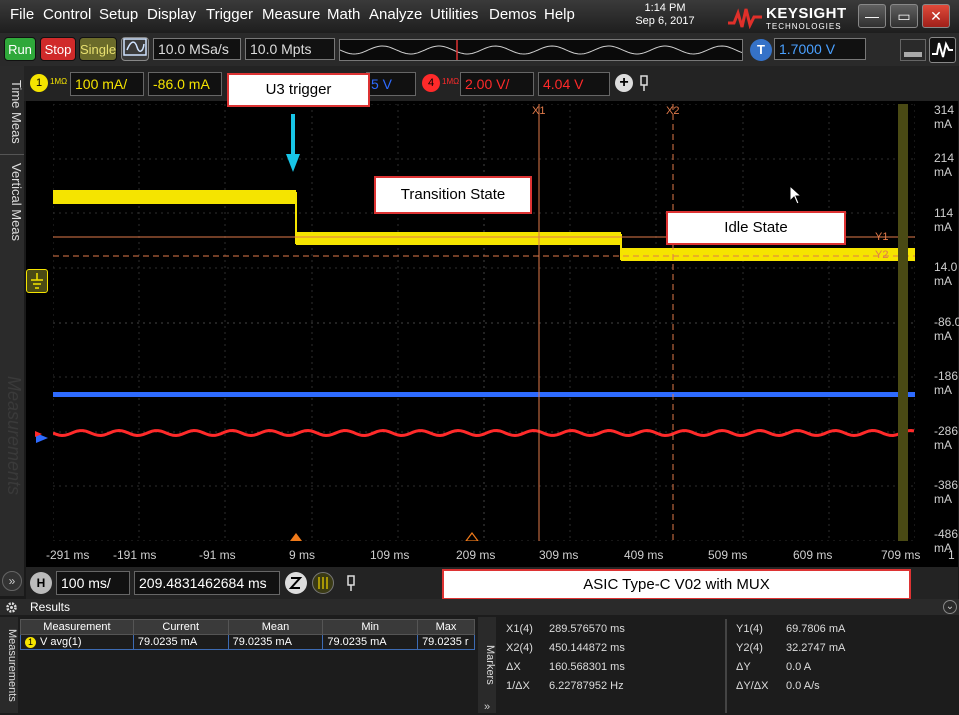  I want to click on ch1-offset: -86.0 mA, so click(185, 84).